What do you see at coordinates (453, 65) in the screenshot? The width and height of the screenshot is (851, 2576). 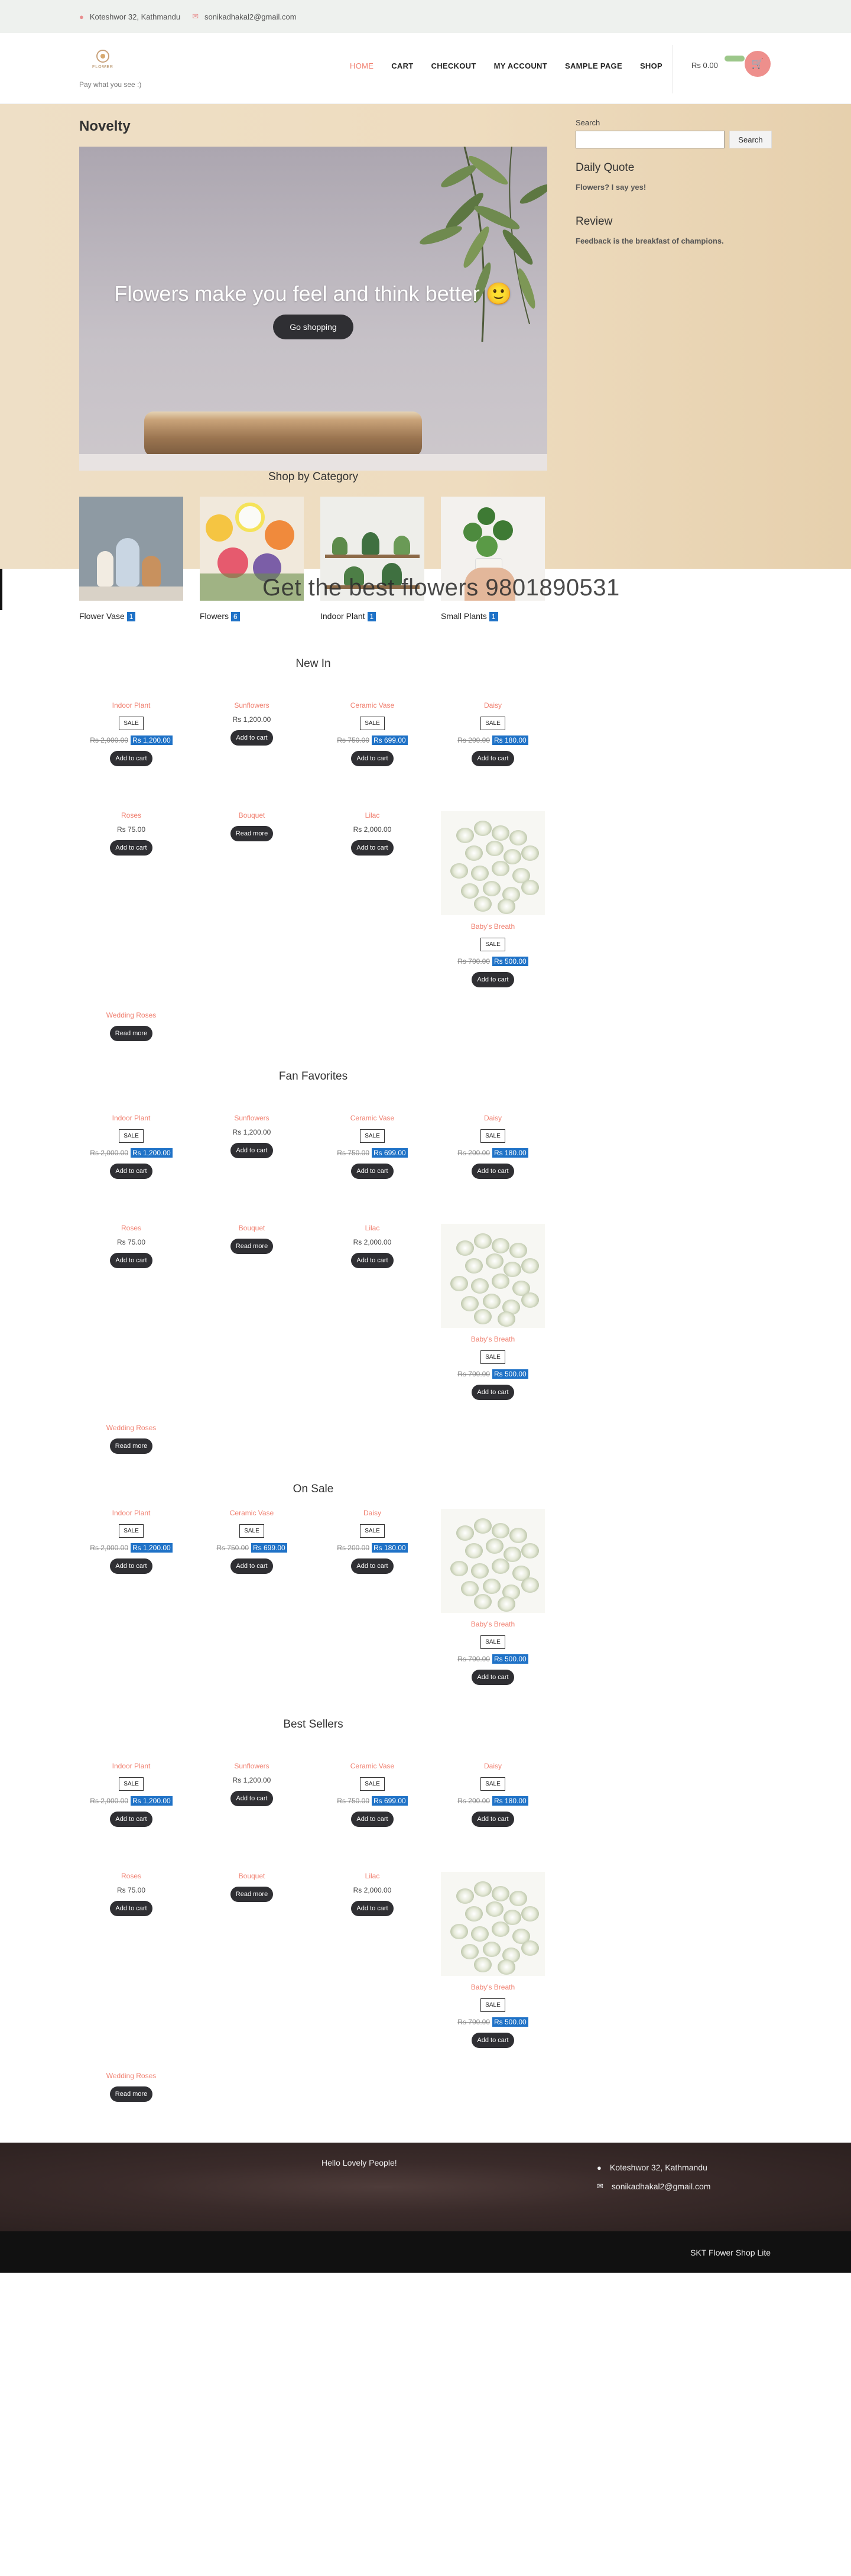 I see `nav-checkout: CHECKOUT` at bounding box center [453, 65].